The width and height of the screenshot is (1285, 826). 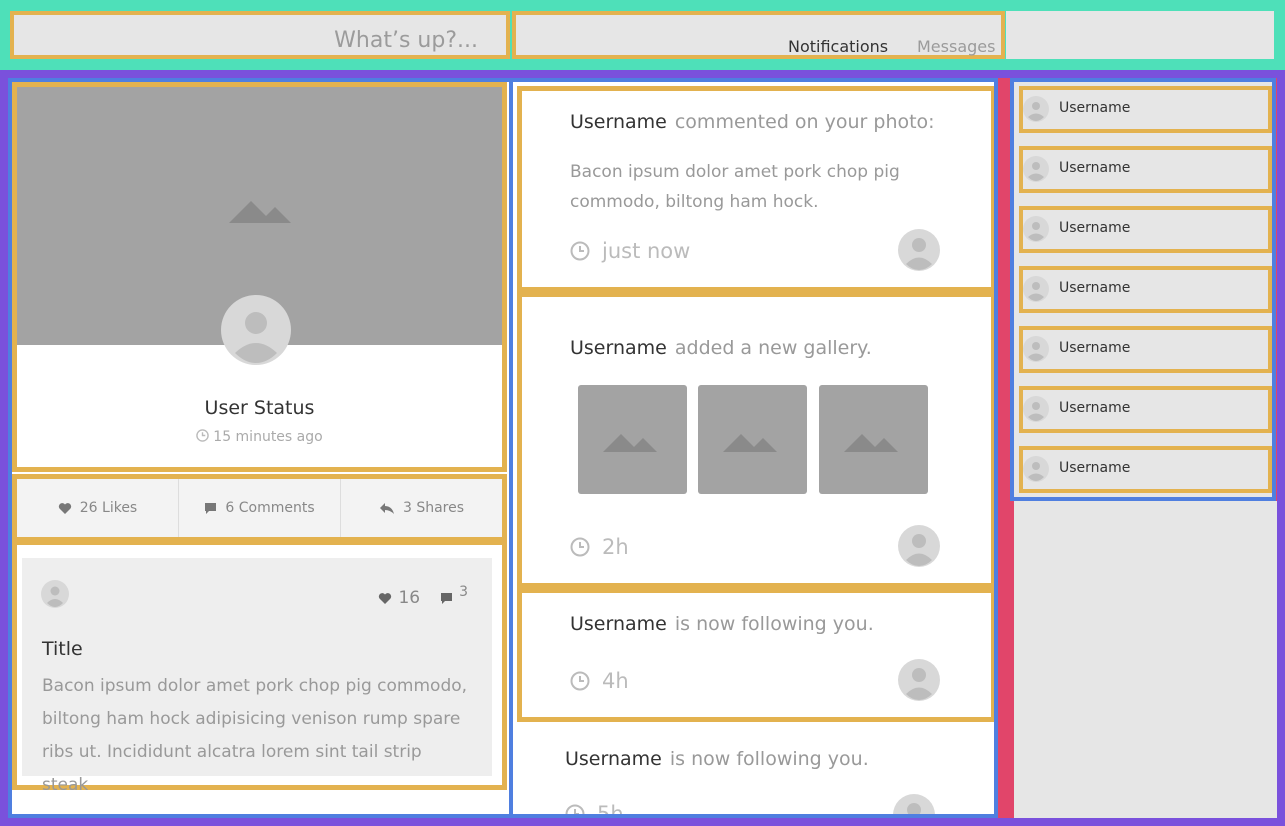 What do you see at coordinates (956, 46) in the screenshot?
I see `nav-messages: Messages` at bounding box center [956, 46].